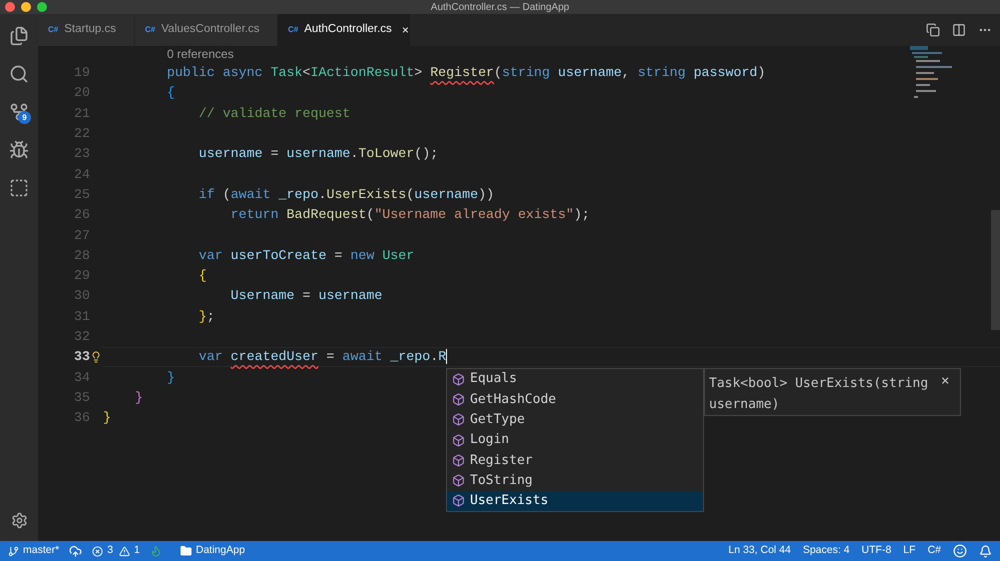  Describe the element at coordinates (759, 551) in the screenshot. I see `status-item: Ln 33, Col 44` at that location.